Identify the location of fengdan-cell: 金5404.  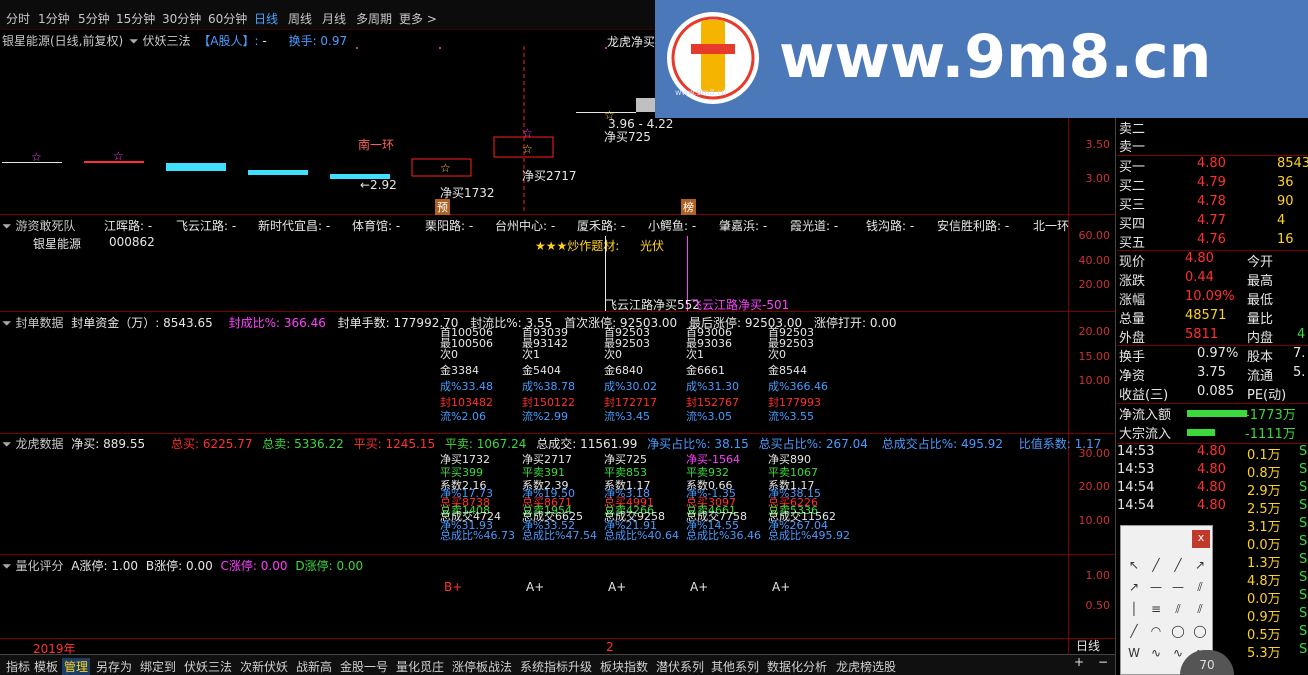
(541, 370).